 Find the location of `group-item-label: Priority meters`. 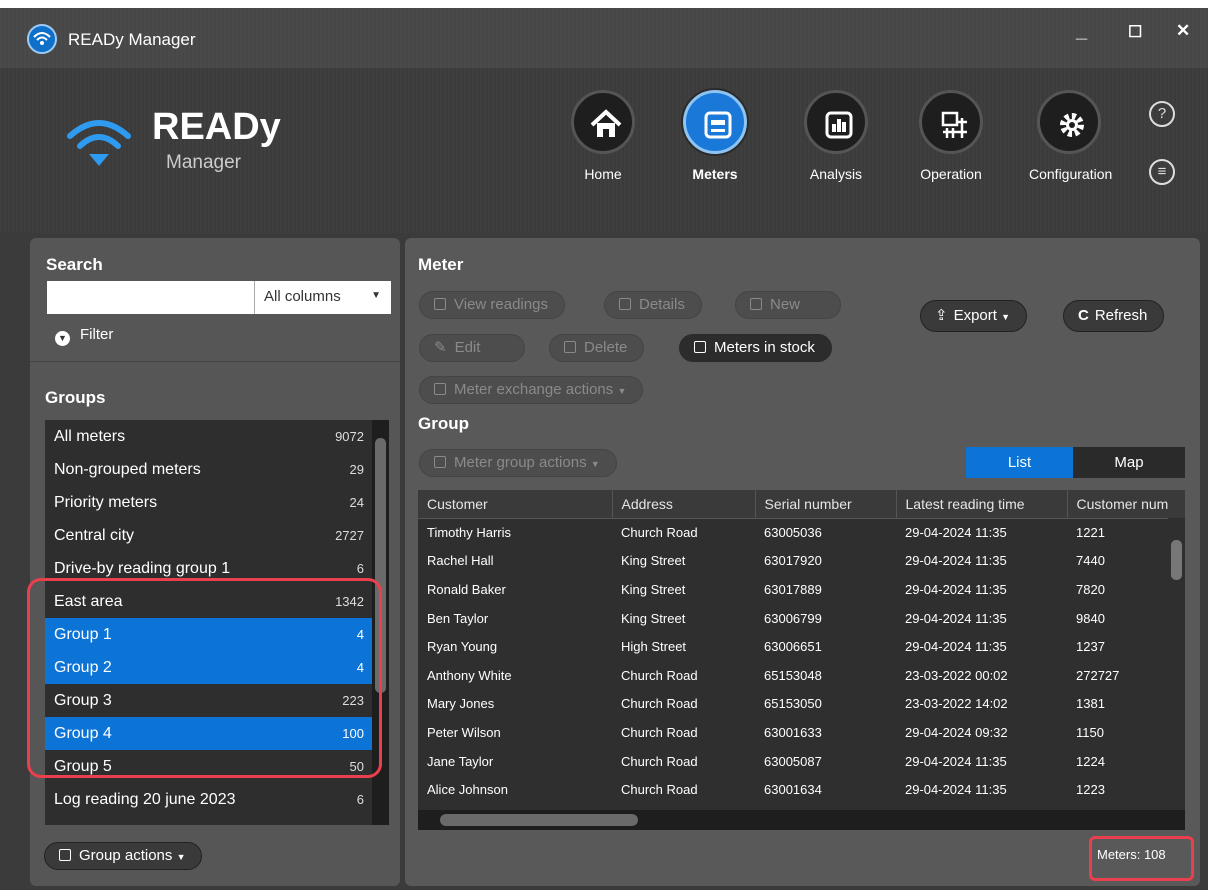

group-item-label: Priority meters is located at coordinates (106, 502).